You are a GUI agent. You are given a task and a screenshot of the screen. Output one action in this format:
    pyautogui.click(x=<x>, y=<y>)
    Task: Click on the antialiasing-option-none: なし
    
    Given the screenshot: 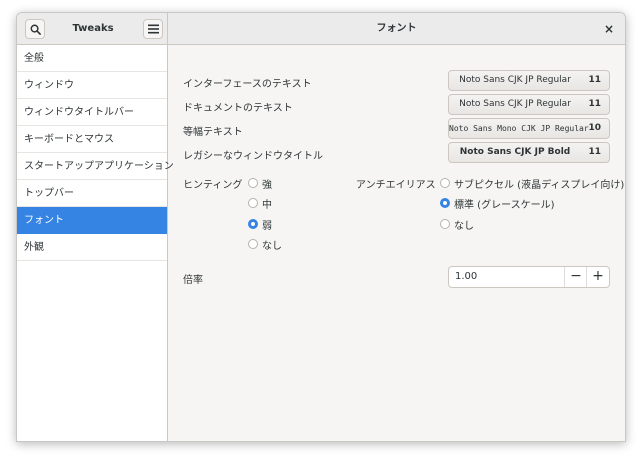 What is the action you would take?
    pyautogui.click(x=457, y=224)
    